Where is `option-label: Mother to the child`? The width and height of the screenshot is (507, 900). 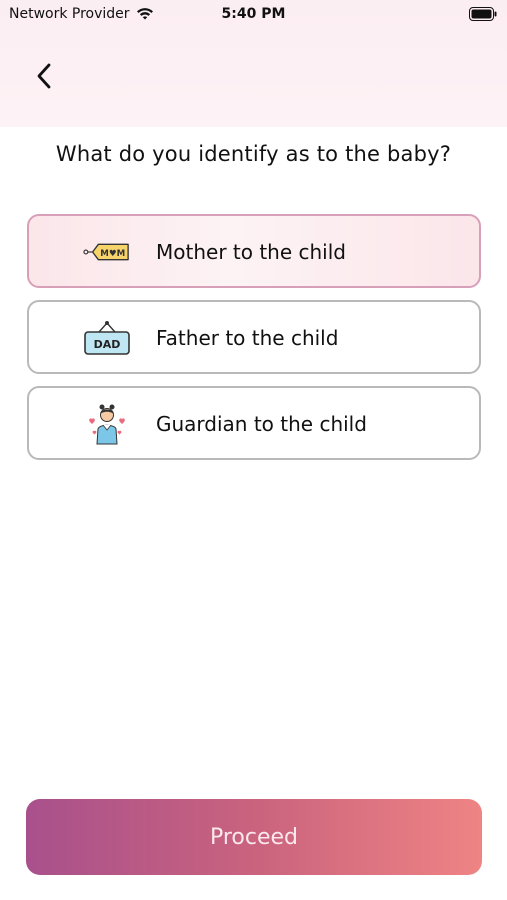 option-label: Mother to the child is located at coordinates (251, 252).